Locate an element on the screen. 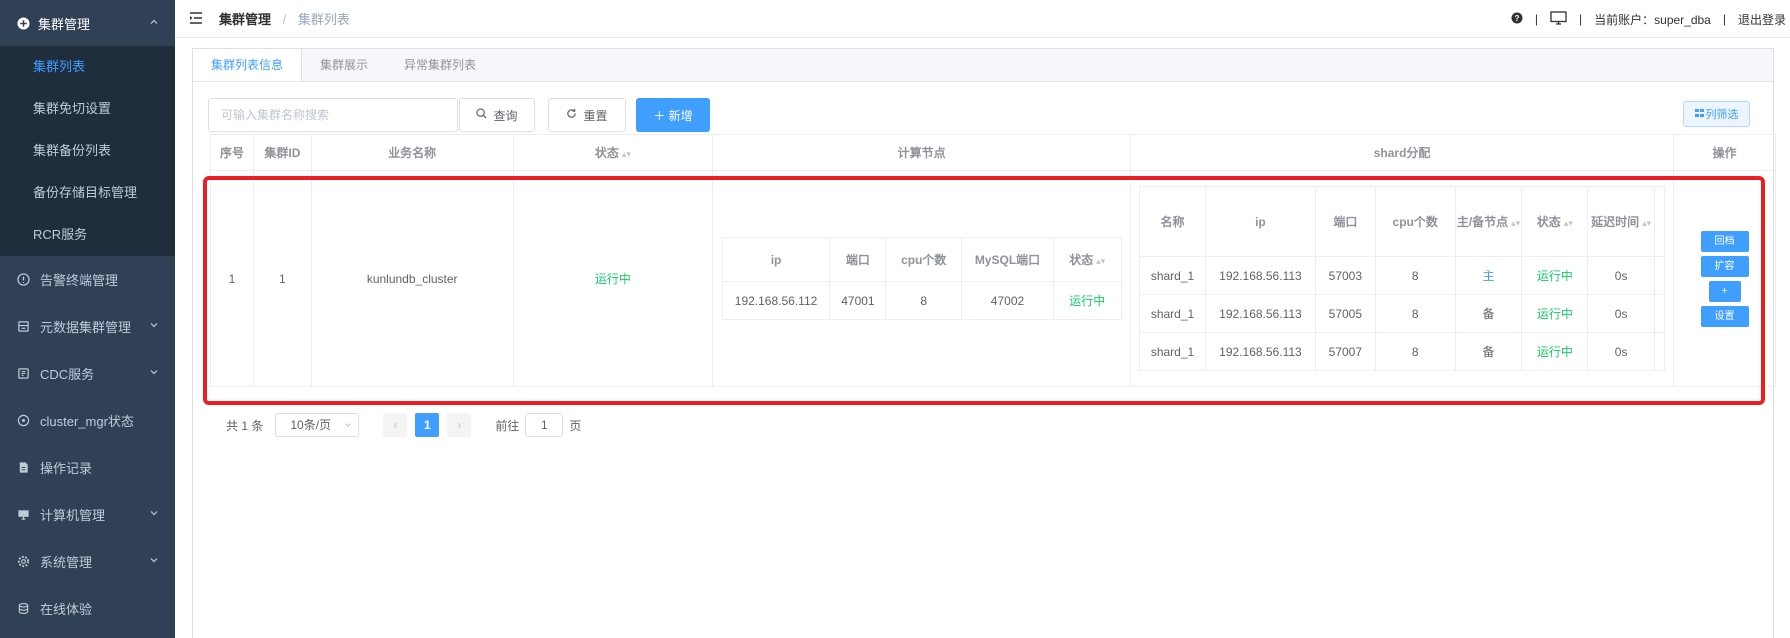 This screenshot has height=638, width=1790. sidebar-item-cluster-list: 集群列表 is located at coordinates (87, 67).